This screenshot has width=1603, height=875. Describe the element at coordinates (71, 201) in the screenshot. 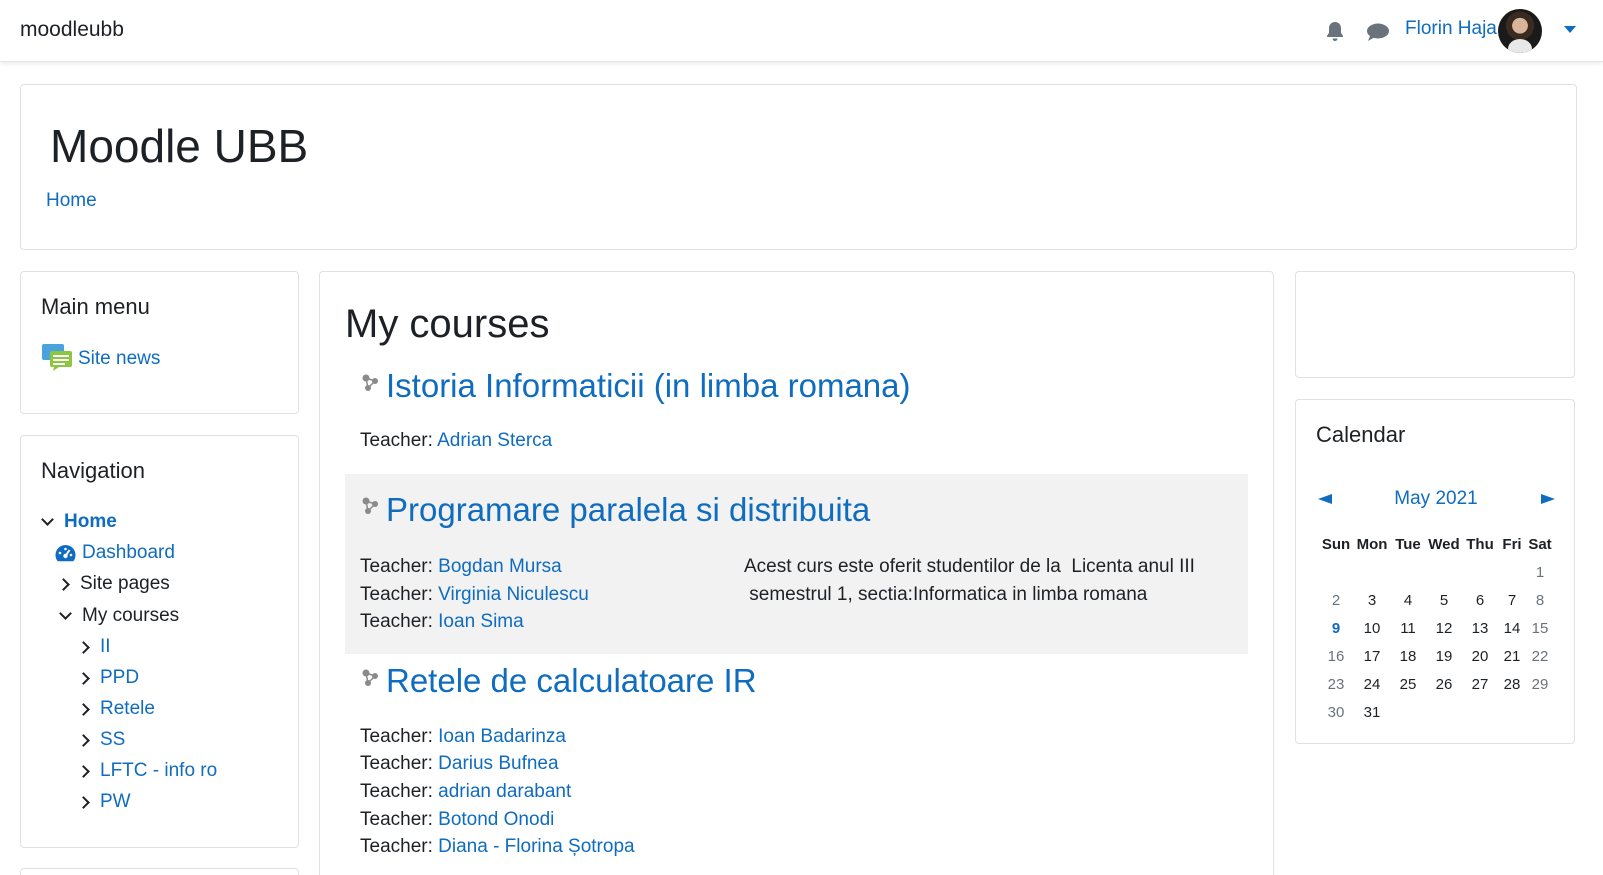

I see `breadcrumb-home: Home` at that location.